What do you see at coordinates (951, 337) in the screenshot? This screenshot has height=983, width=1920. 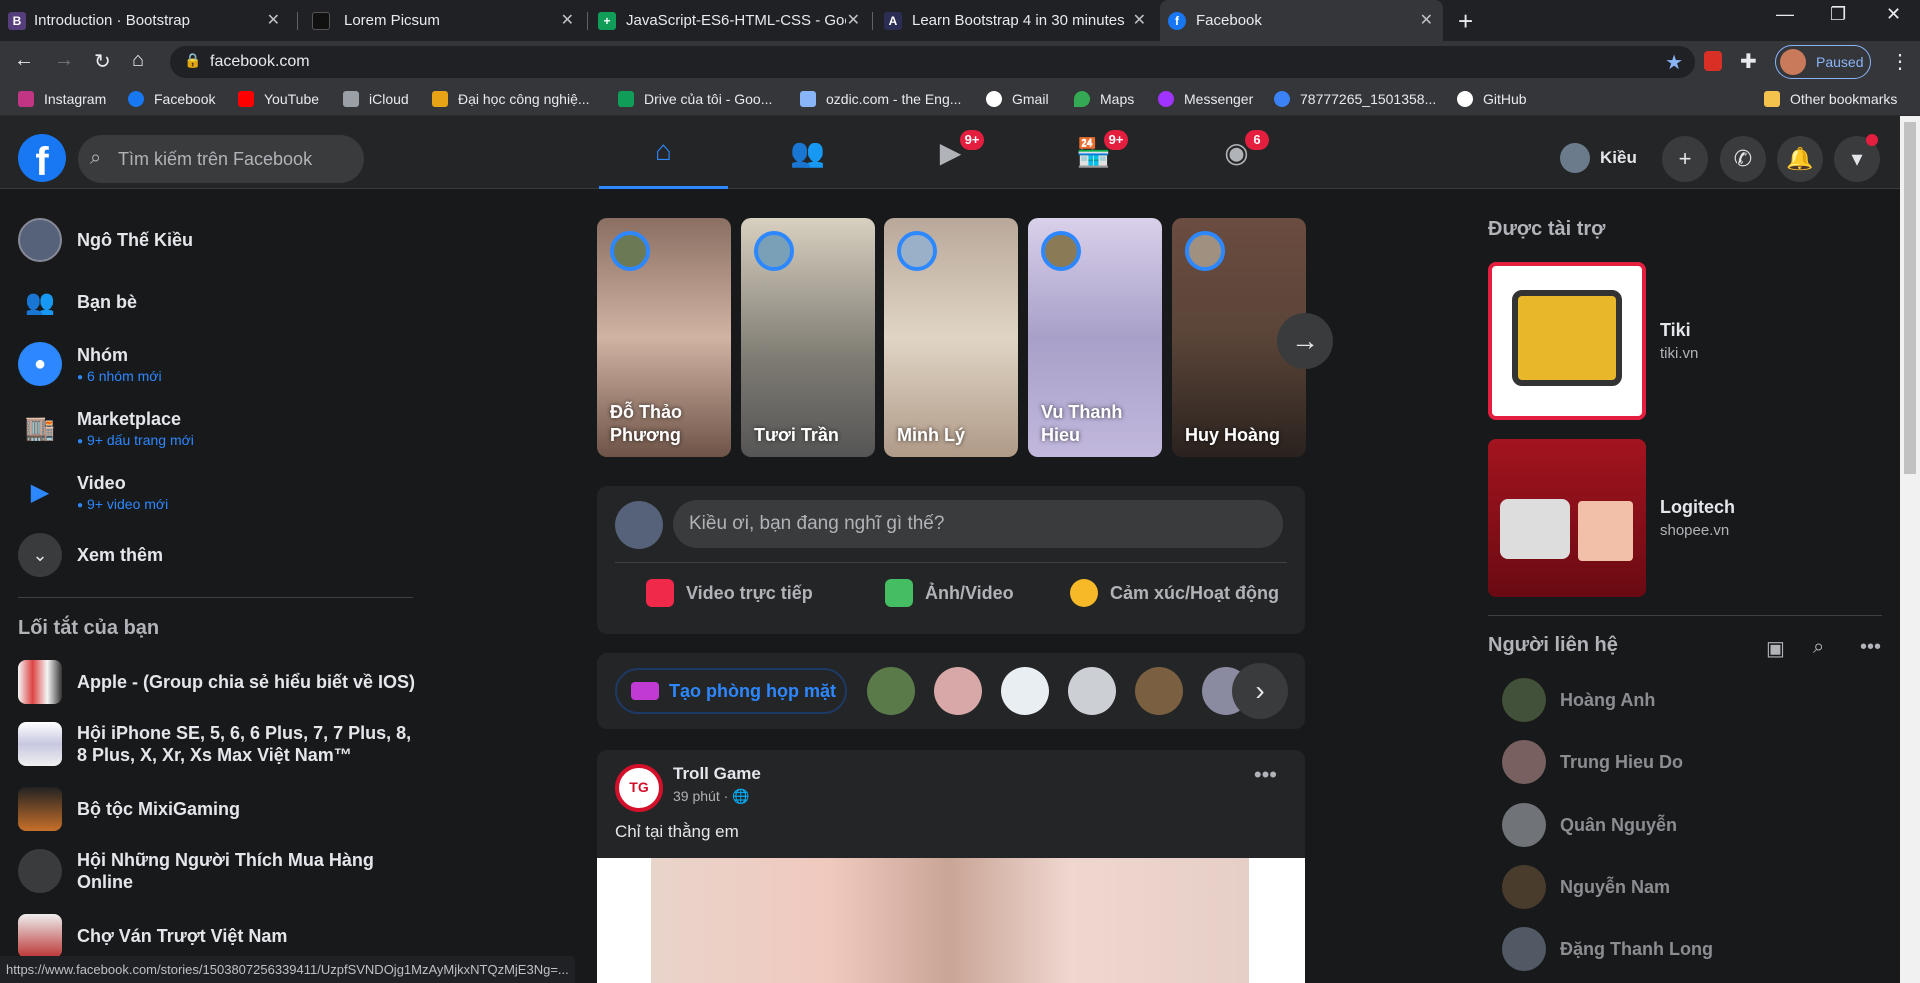 I see `story-card: Minh Lý` at bounding box center [951, 337].